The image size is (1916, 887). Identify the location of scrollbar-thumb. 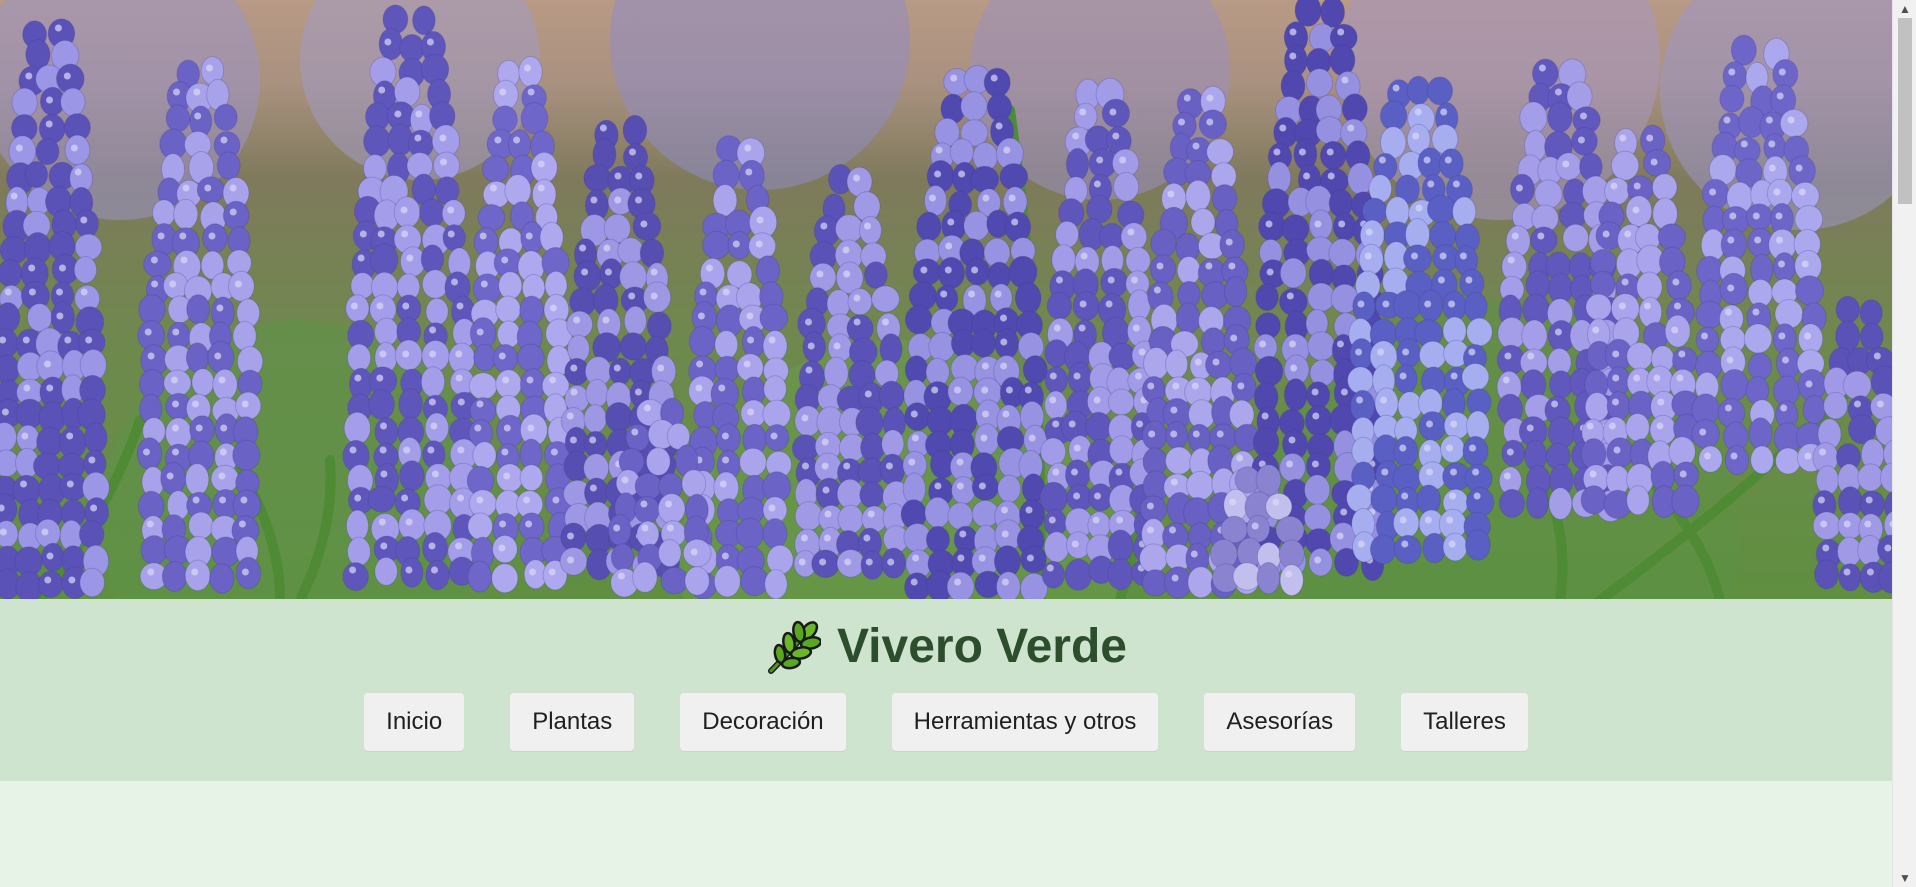
(1905, 111).